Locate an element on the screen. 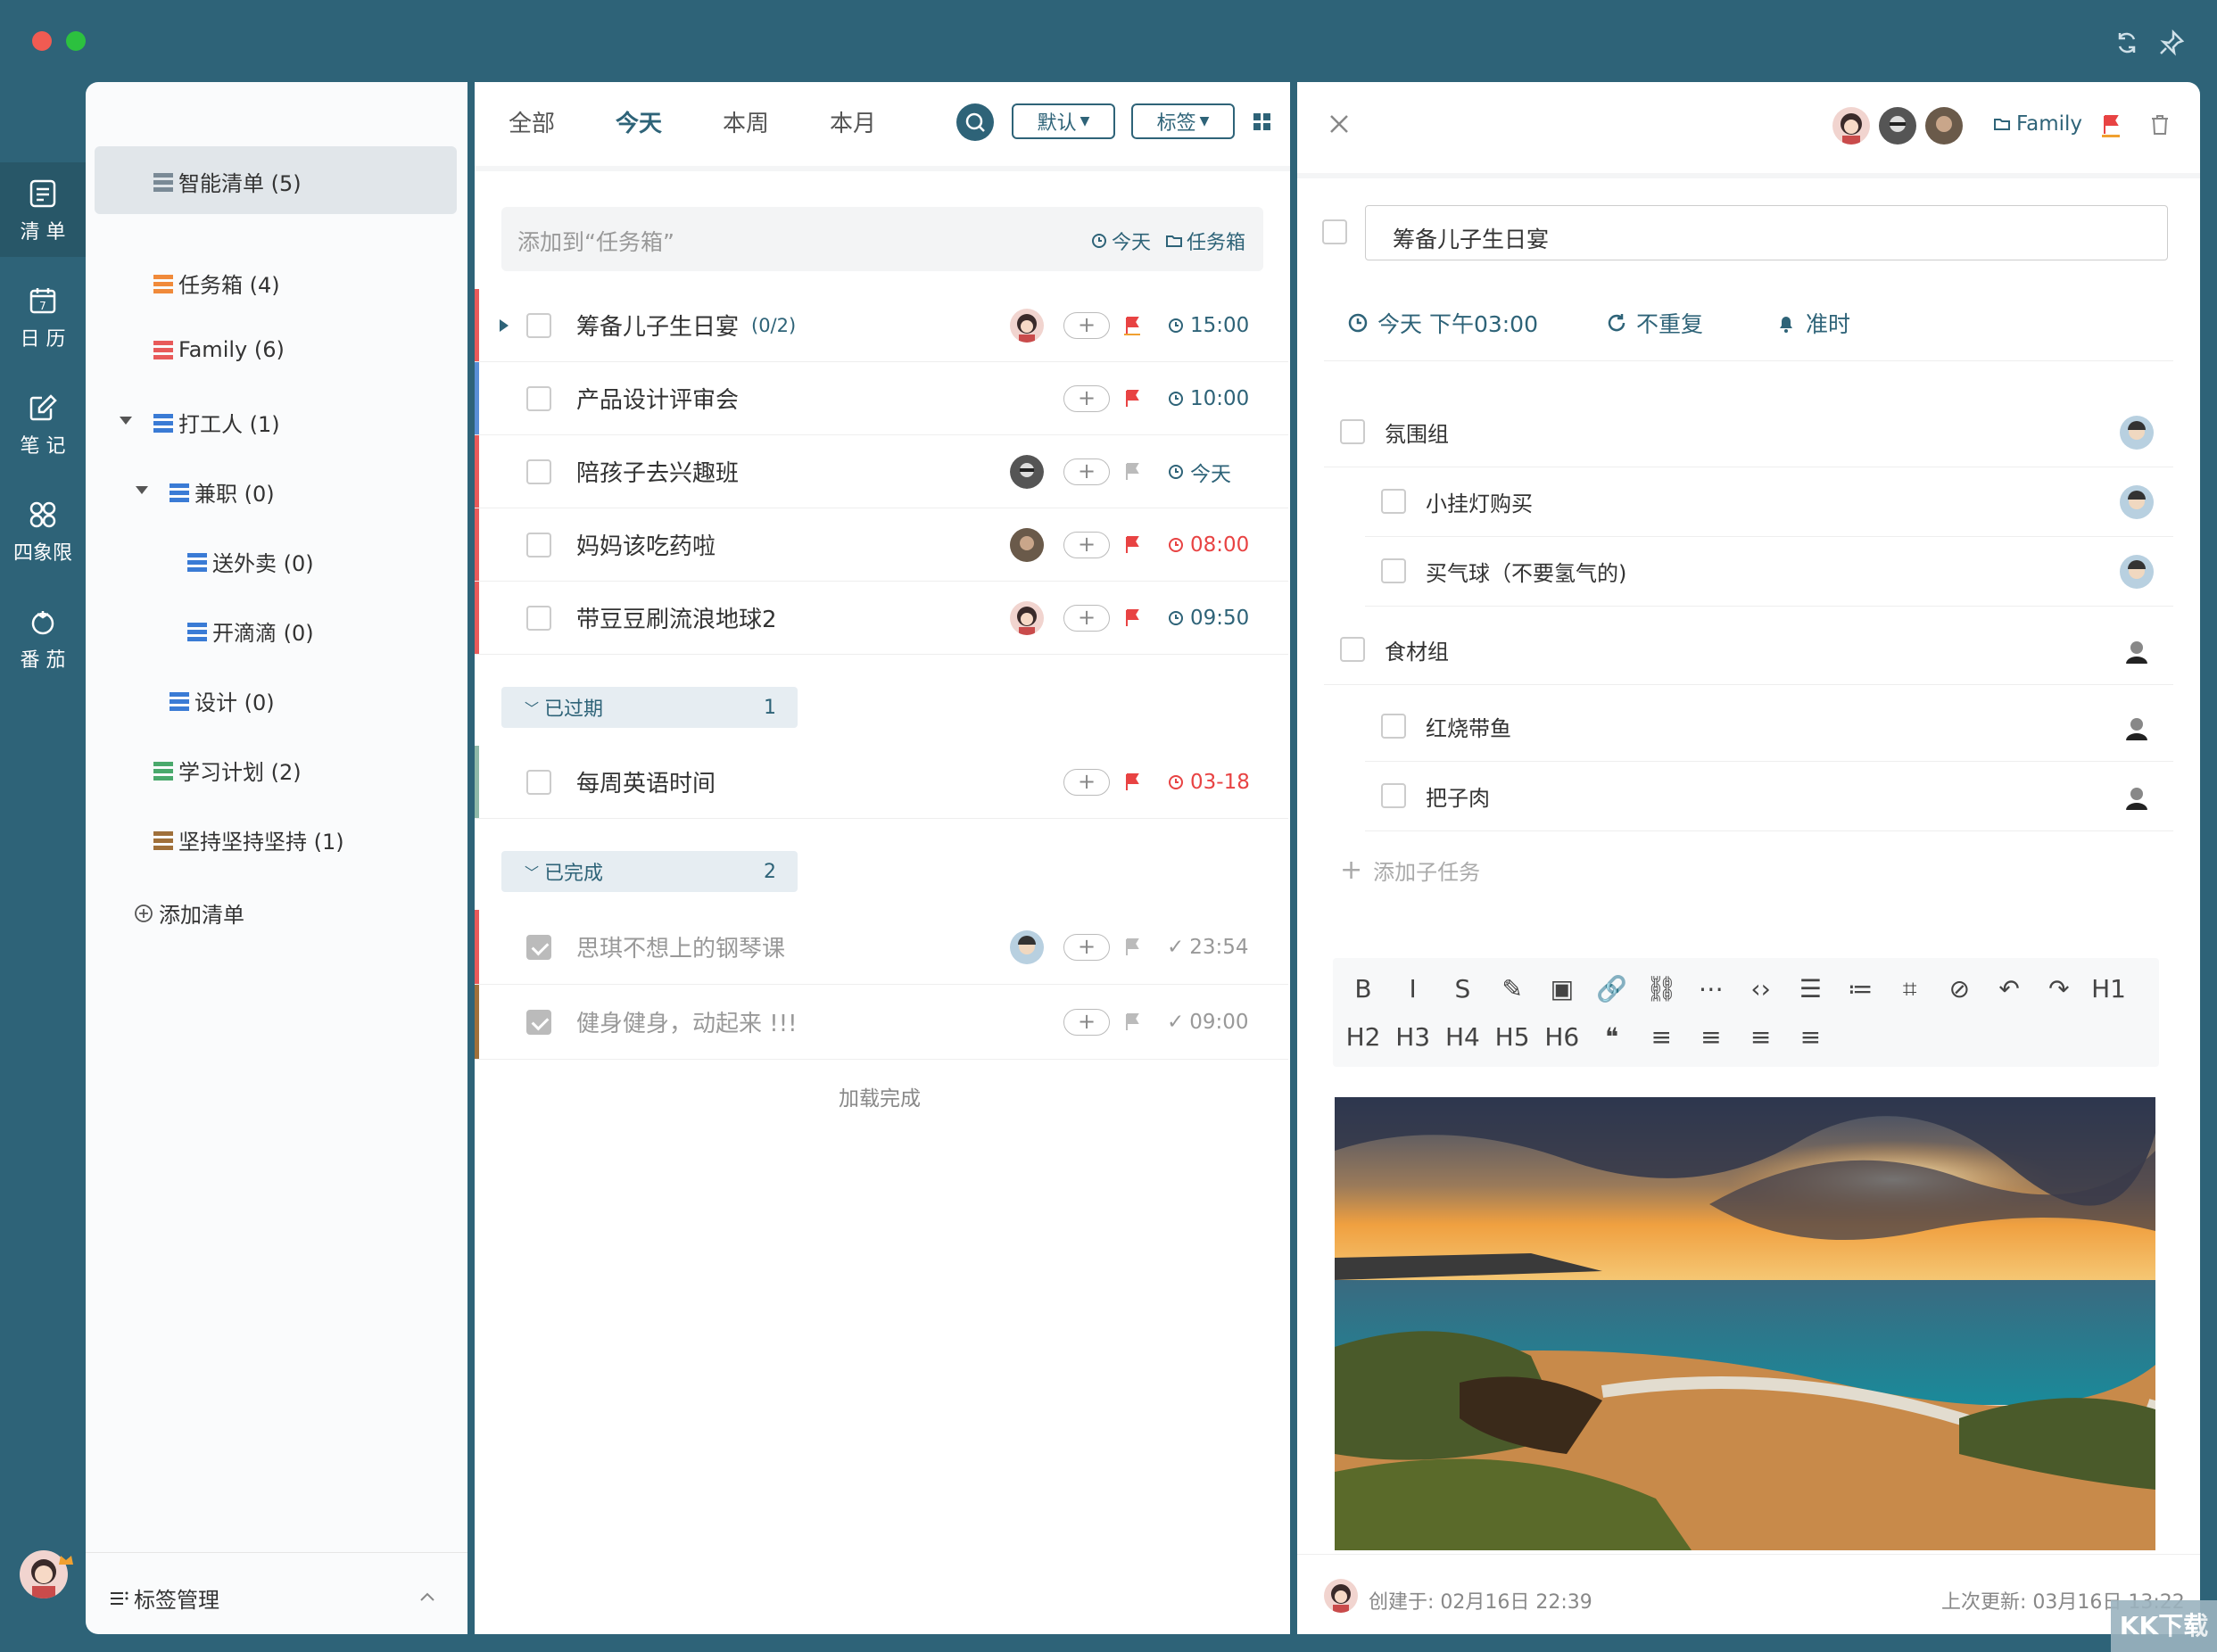  add-list-button: 添加清单 is located at coordinates (189, 913).